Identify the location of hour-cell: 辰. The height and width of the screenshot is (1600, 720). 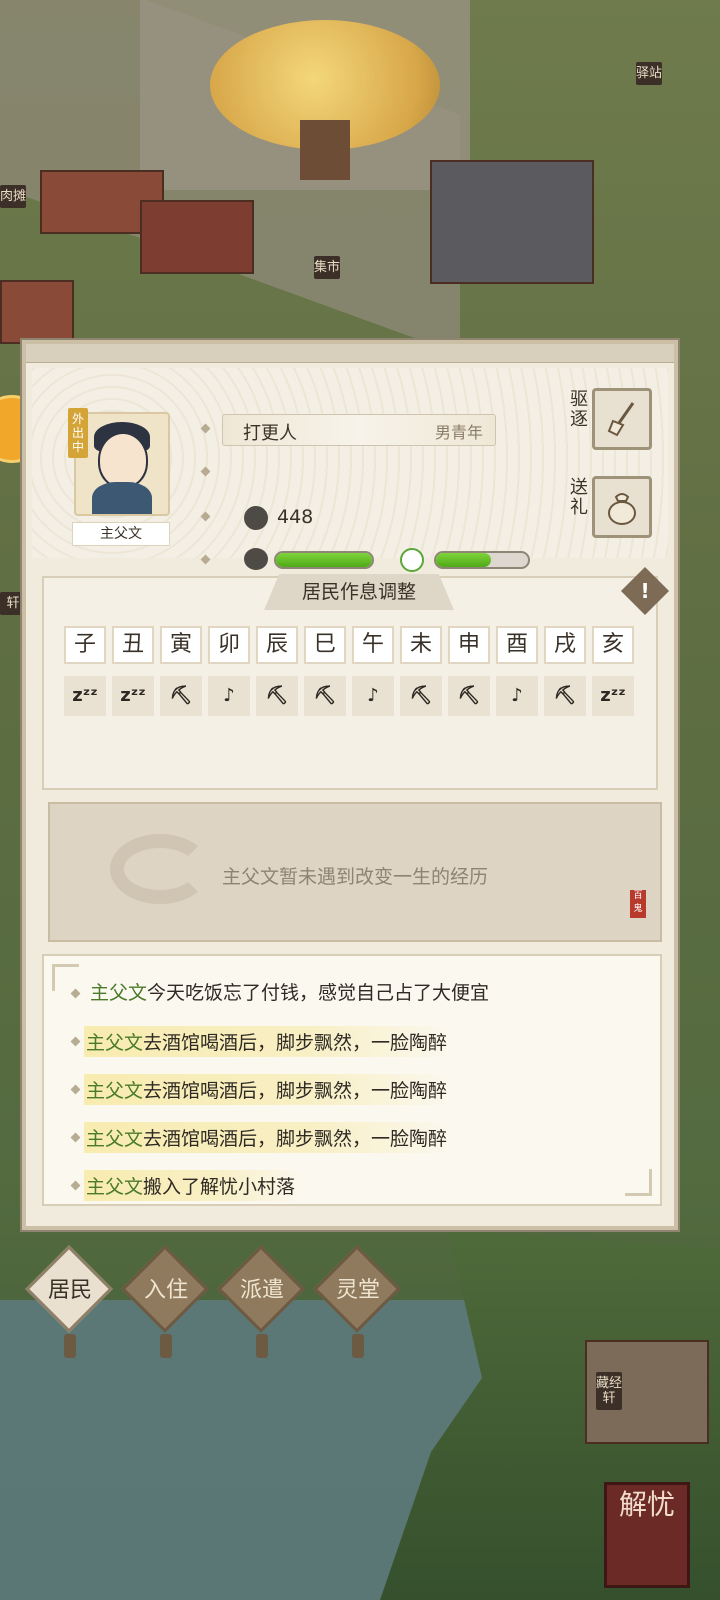
(277, 645).